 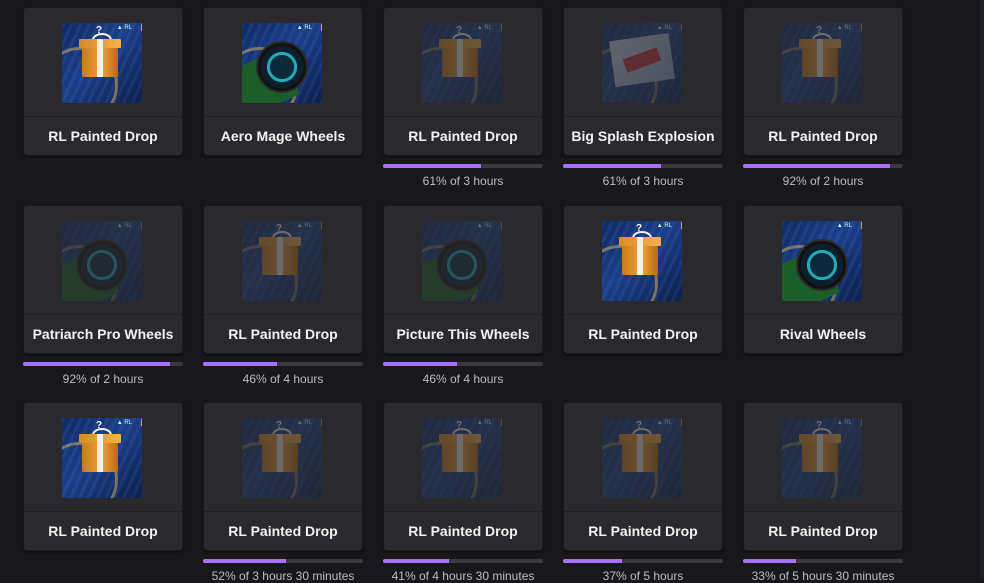 I want to click on reward-tile: ▲ RL Rival Wheels, so click(x=823, y=279).